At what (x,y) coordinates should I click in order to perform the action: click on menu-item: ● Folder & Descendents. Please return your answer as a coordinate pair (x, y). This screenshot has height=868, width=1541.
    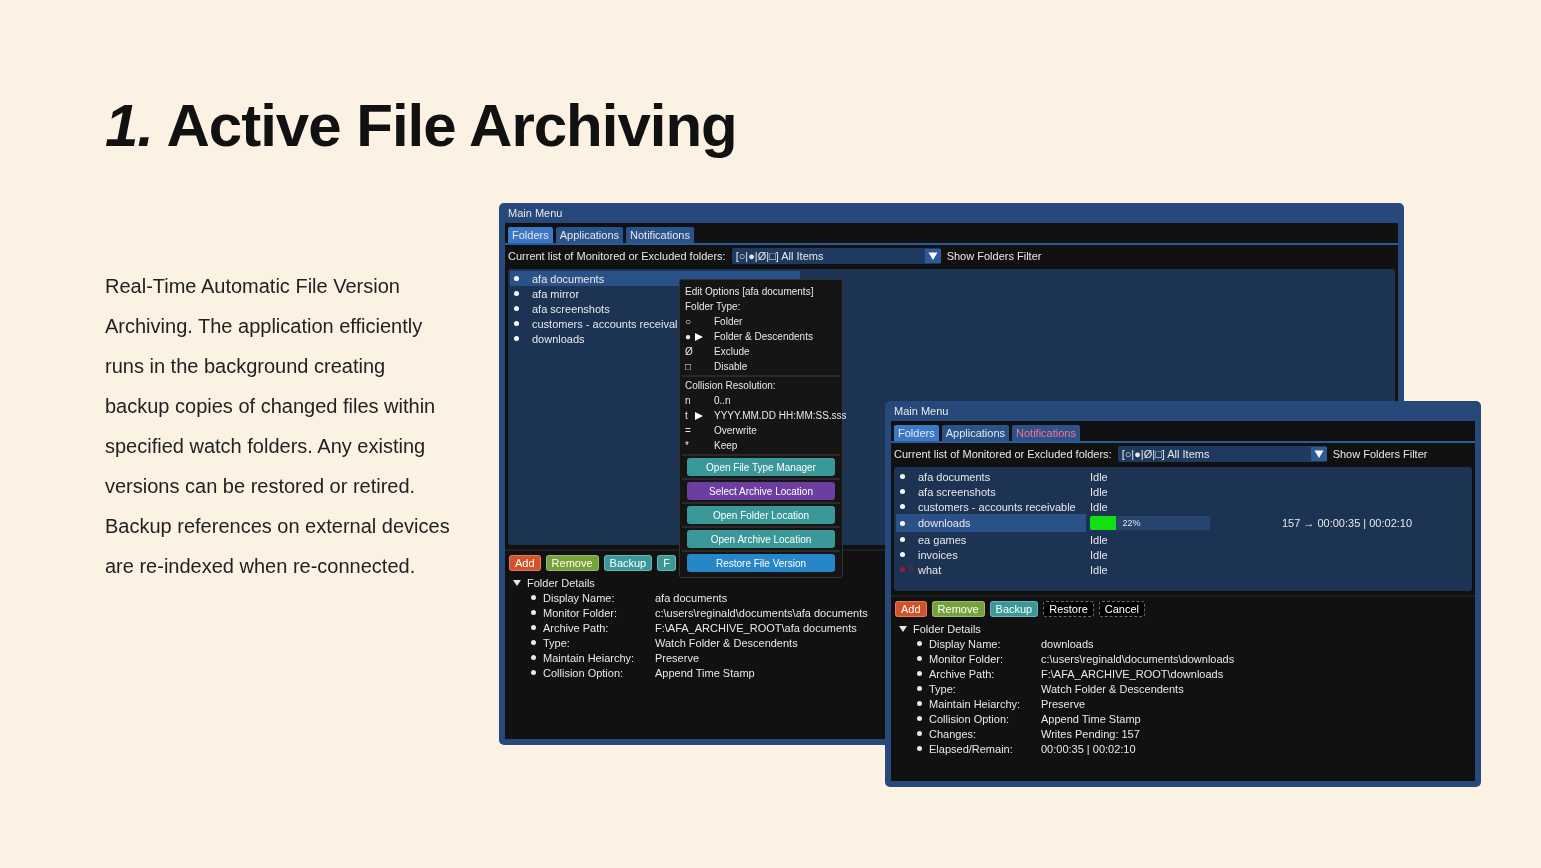
    Looking at the image, I should click on (761, 336).